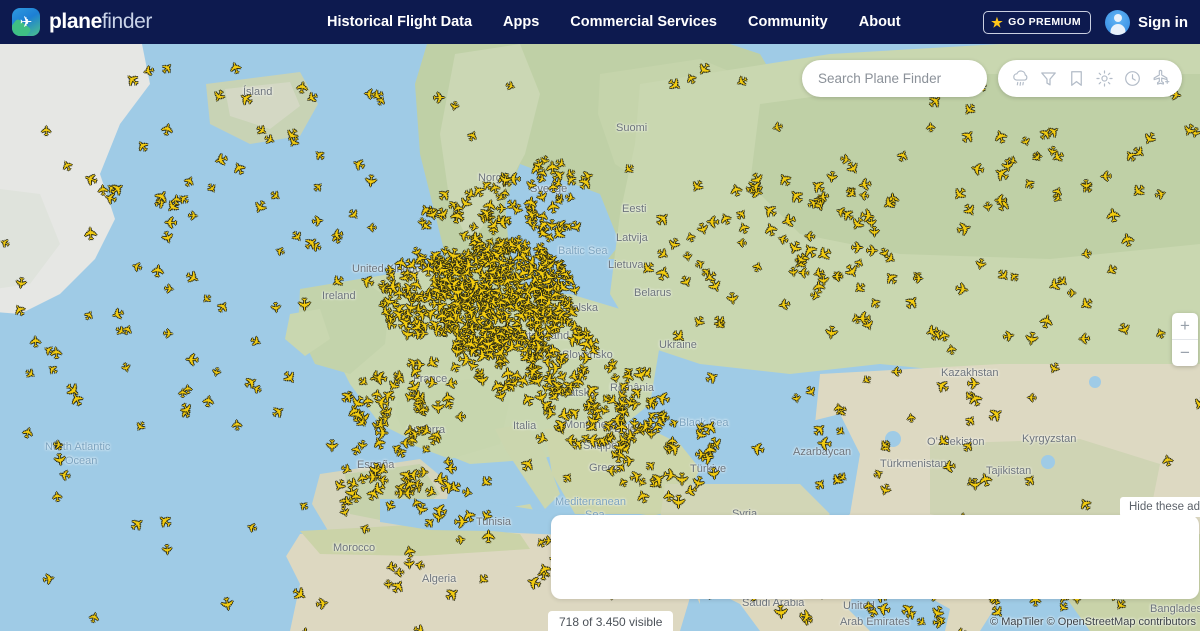  I want to click on brand-word-plane: plane, so click(75, 21).